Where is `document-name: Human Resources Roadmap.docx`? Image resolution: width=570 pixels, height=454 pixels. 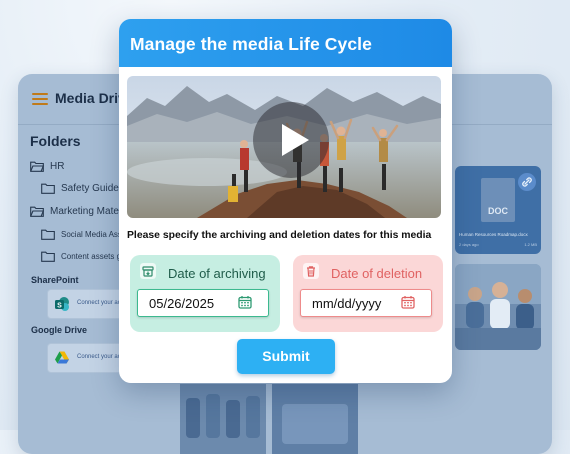 document-name: Human Resources Roadmap.docx is located at coordinates (493, 234).